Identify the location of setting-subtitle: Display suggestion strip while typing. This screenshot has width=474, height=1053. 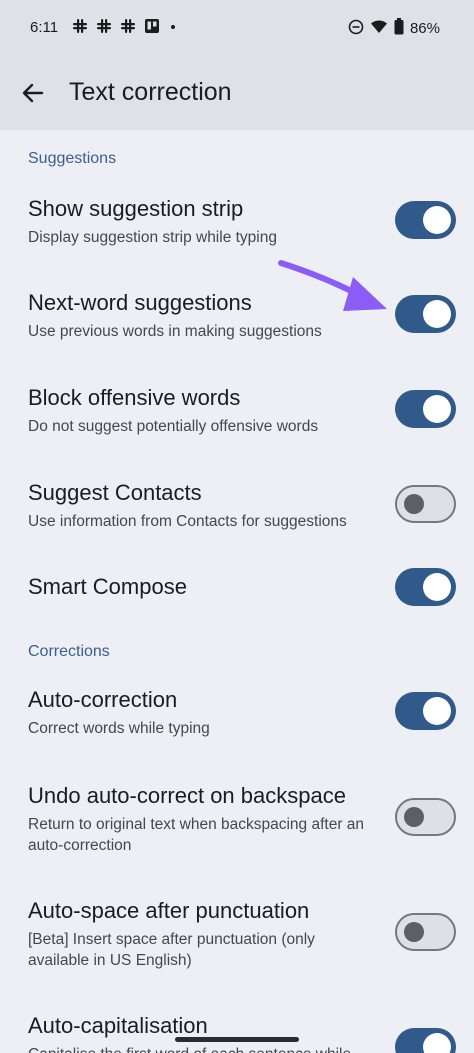
(152, 237).